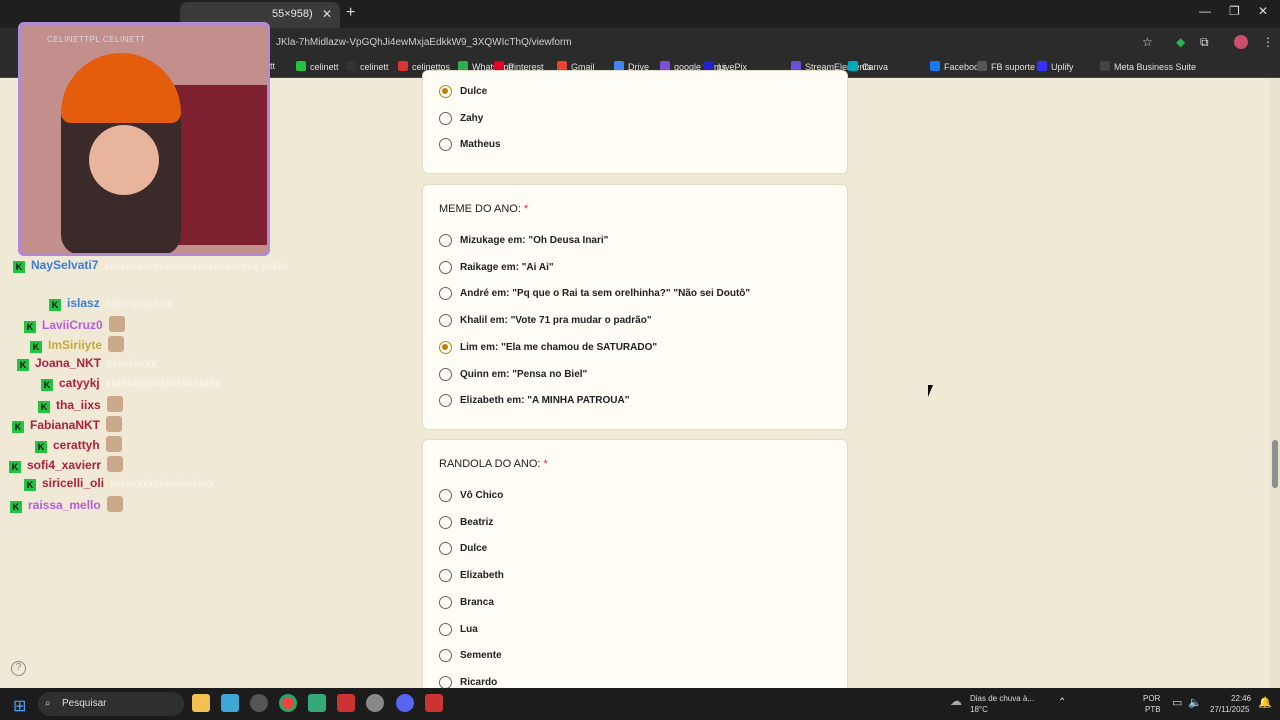  What do you see at coordinates (327, 14) in the screenshot?
I see `close-icon: ✕` at bounding box center [327, 14].